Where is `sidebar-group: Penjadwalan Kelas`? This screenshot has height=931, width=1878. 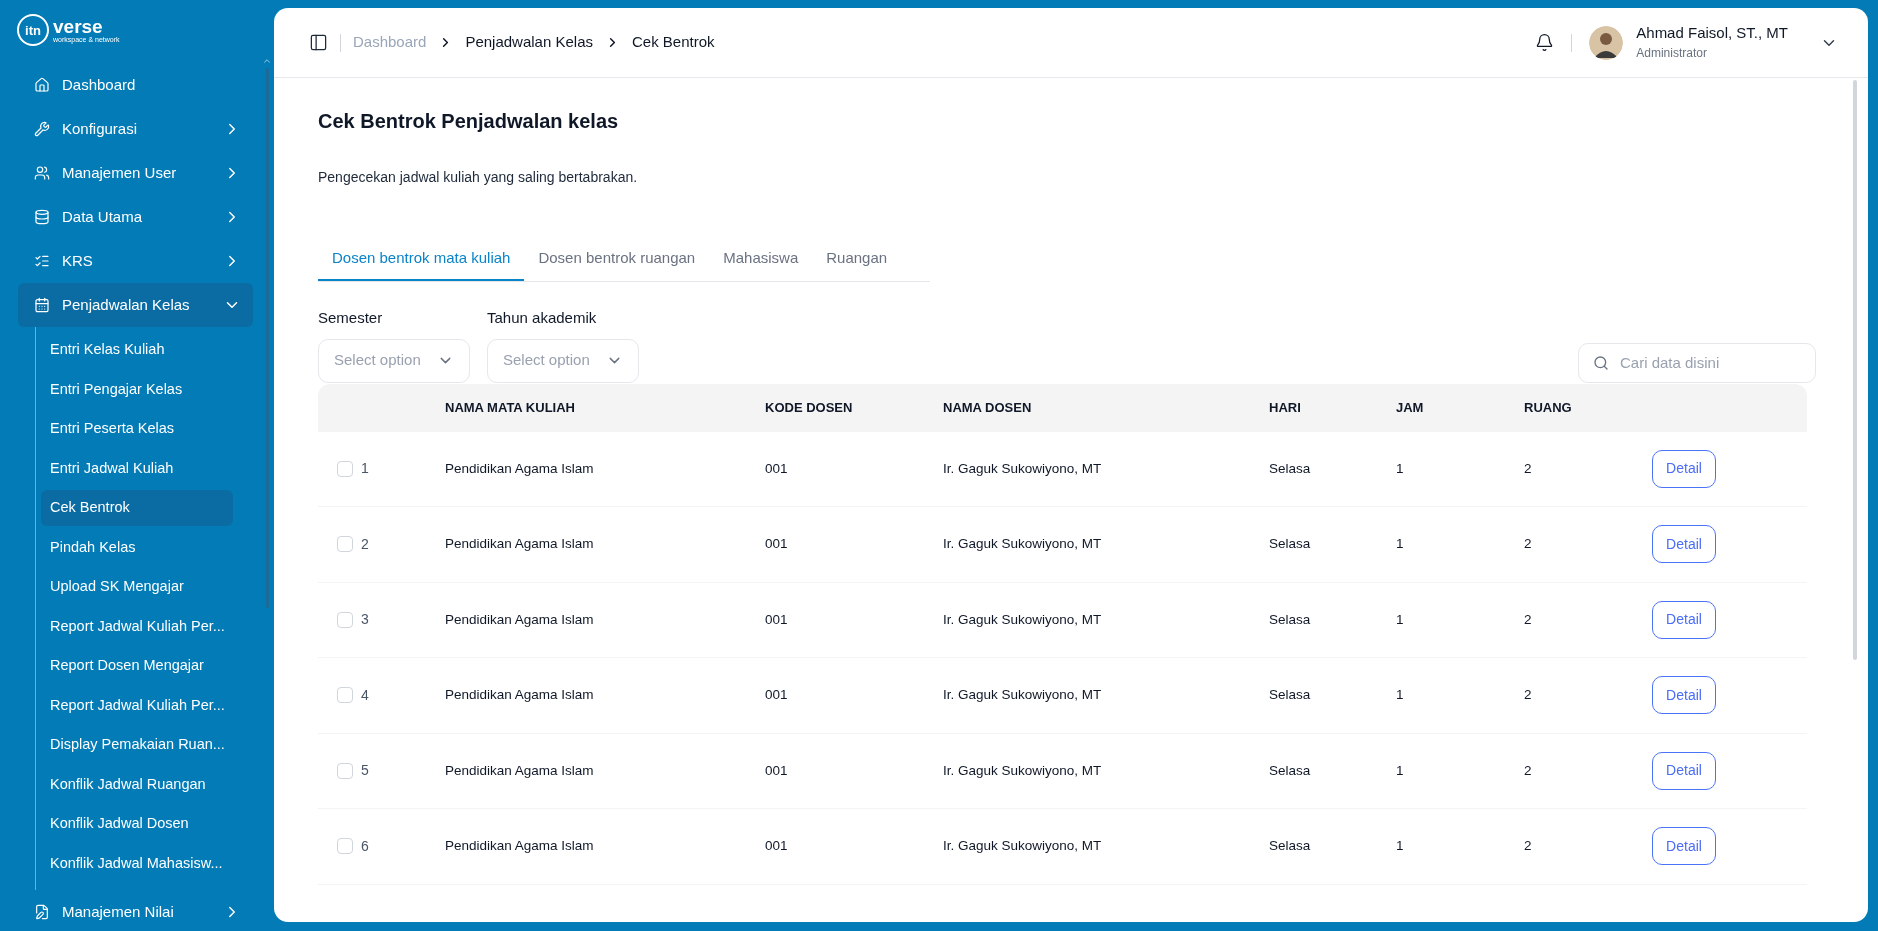 sidebar-group: Penjadwalan Kelas is located at coordinates (135, 305).